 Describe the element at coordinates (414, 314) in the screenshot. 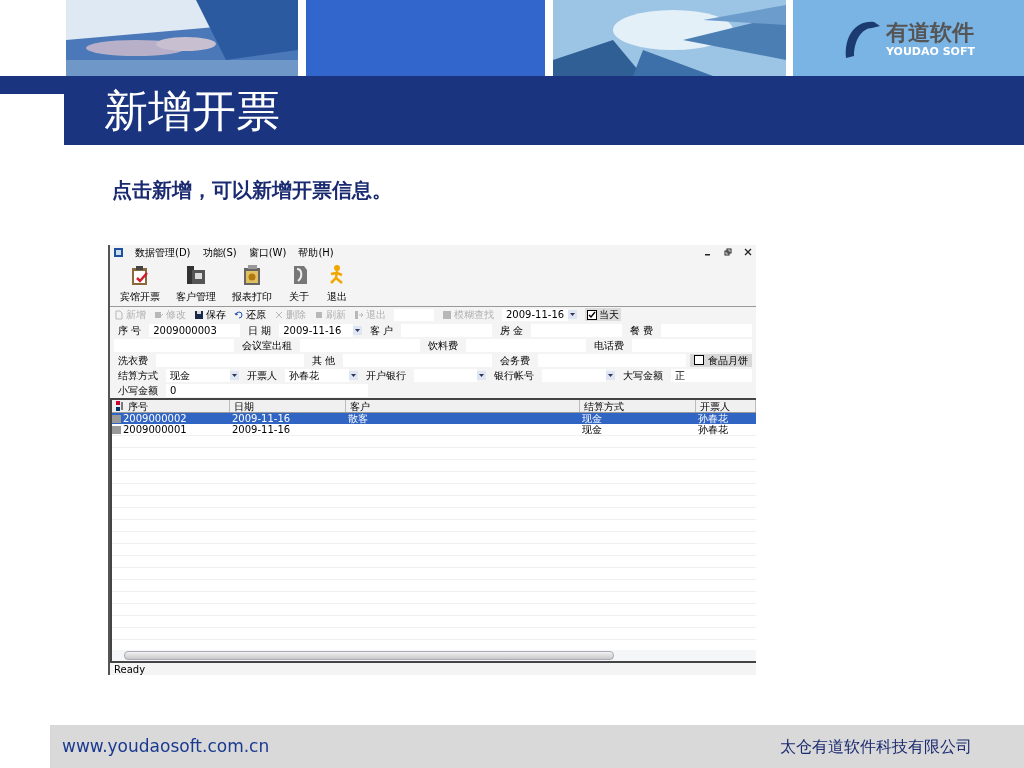

I see `input-field` at that location.